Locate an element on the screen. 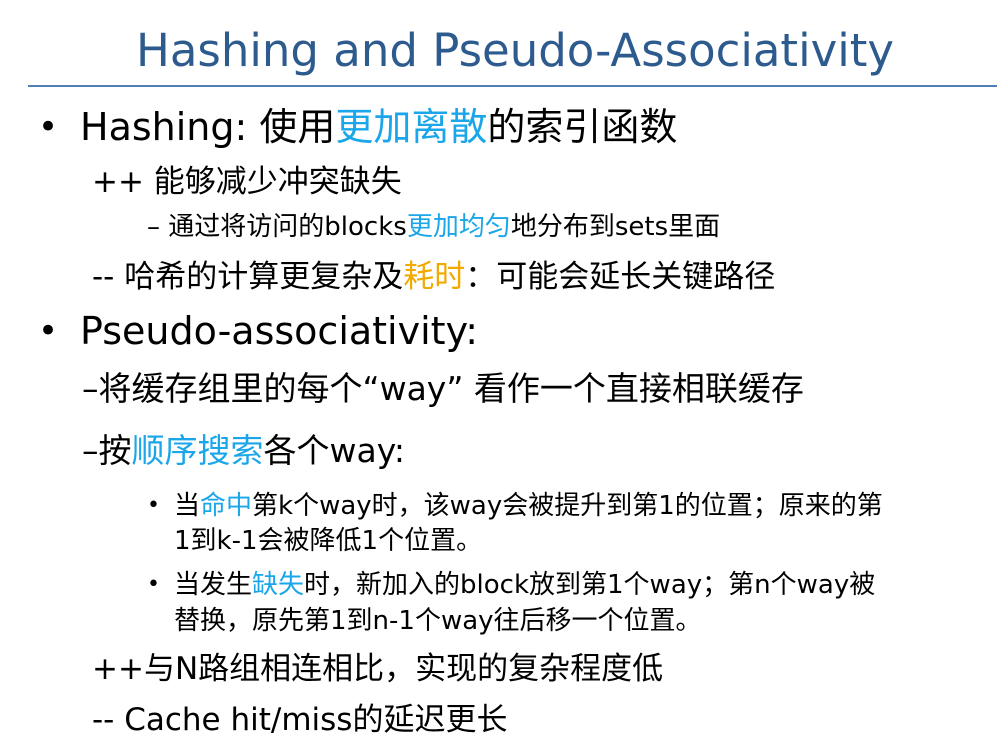  pseudo-way-as-direct-mapped: –将缓存组里的每个“way” 看作一个直接相联缓存 is located at coordinates (443, 388).